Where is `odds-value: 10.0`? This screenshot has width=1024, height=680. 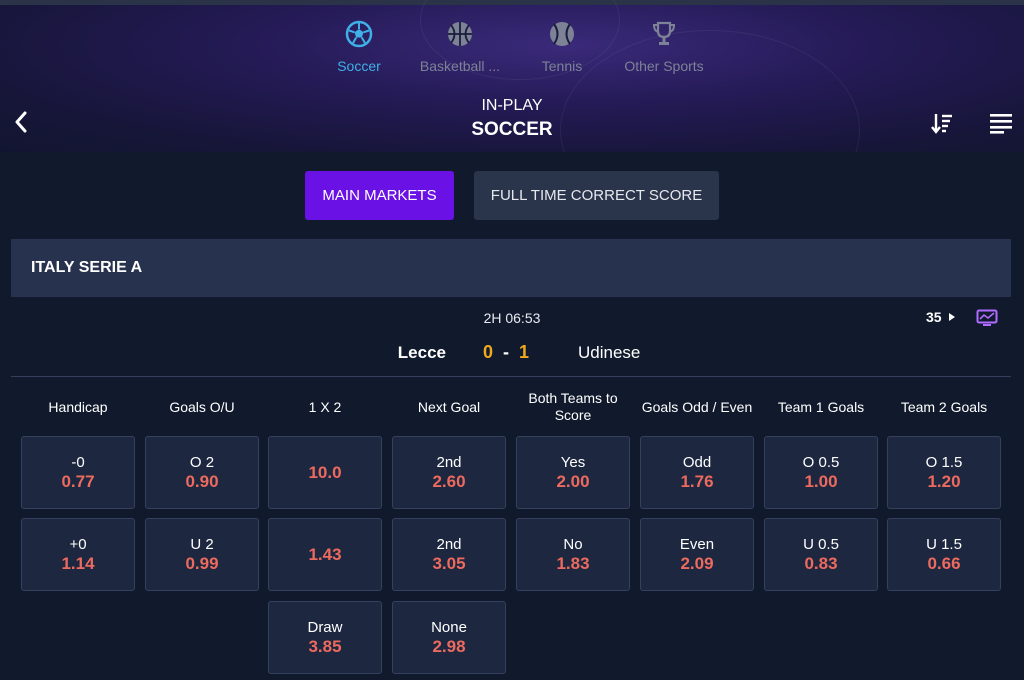
odds-value: 10.0 is located at coordinates (325, 472).